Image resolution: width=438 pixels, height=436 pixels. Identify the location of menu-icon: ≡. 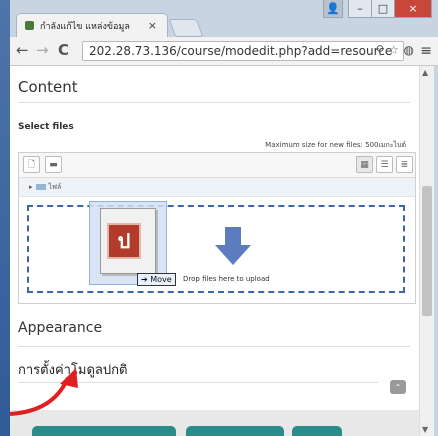
(426, 51).